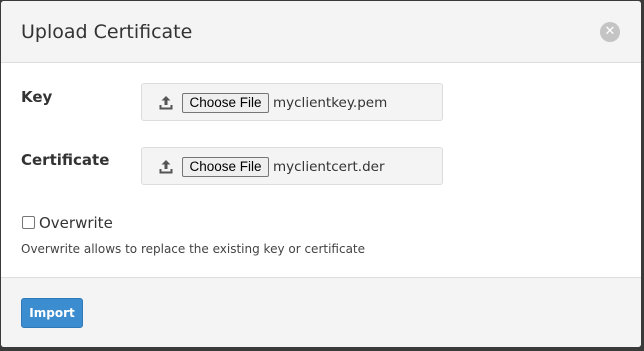  I want to click on certificate-label: Certificate, so click(65, 160).